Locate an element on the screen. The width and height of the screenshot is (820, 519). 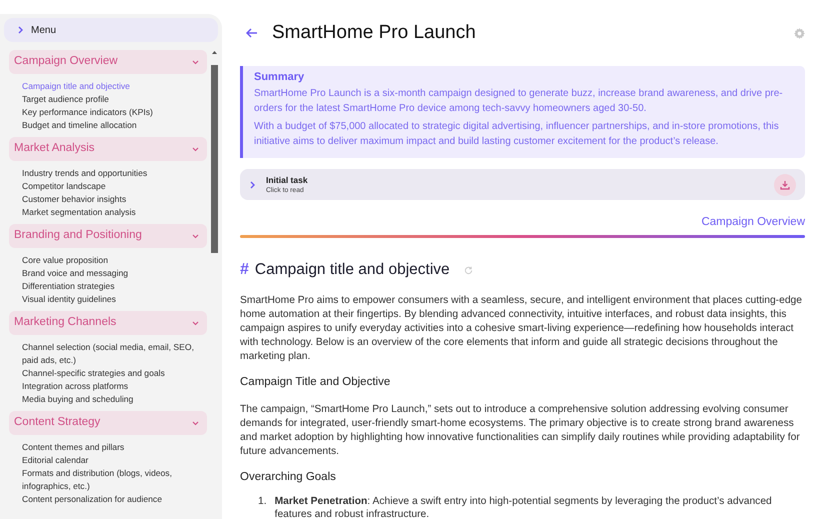
sidebar-item: Industry trends and opportunities is located at coordinates (108, 173).